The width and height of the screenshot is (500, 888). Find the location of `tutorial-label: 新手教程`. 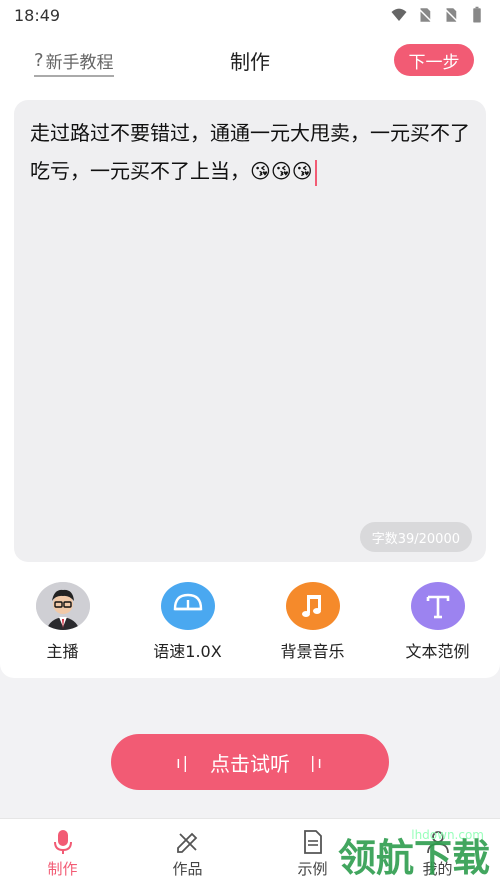

tutorial-label: 新手教程 is located at coordinates (79, 63).